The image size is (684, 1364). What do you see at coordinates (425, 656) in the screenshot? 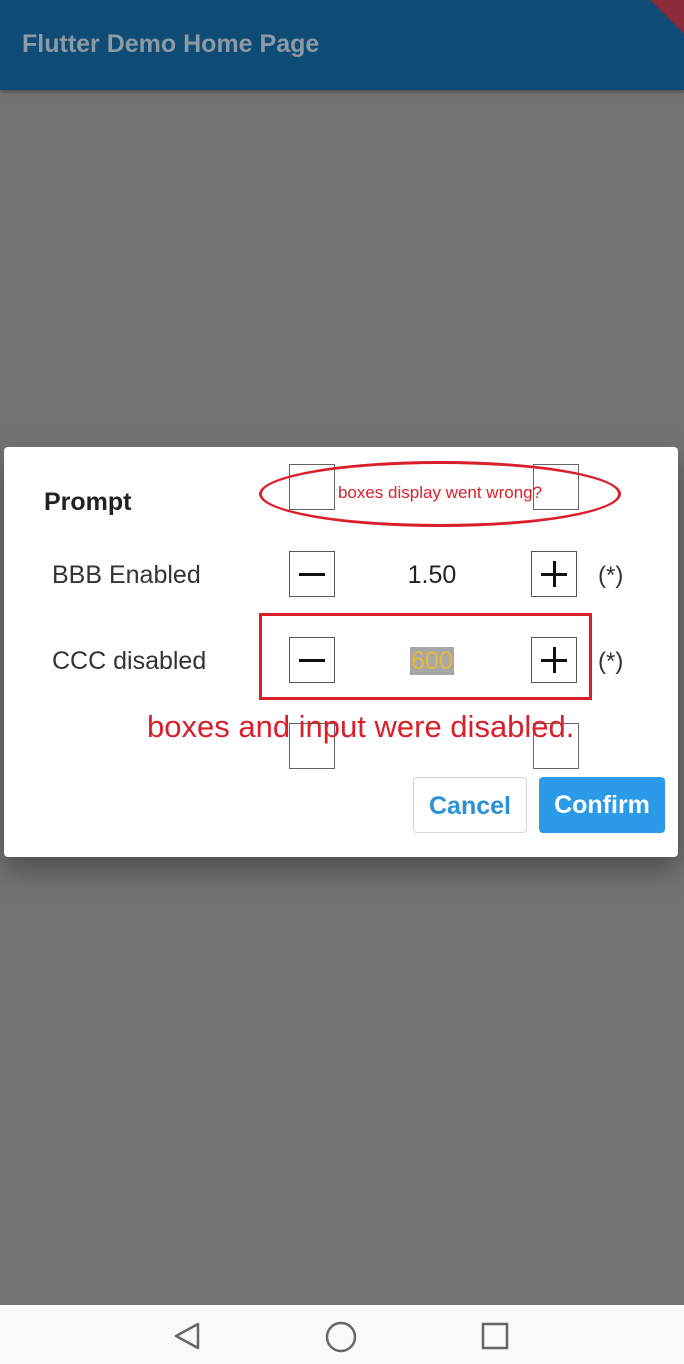
I see `annotation-rect` at bounding box center [425, 656].